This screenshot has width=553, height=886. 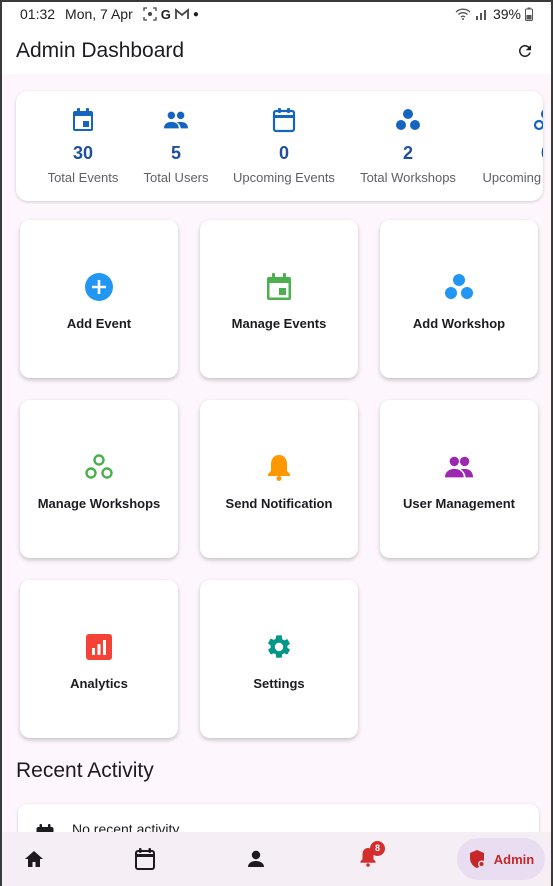 I want to click on tile-label: Add Event, so click(x=99, y=323).